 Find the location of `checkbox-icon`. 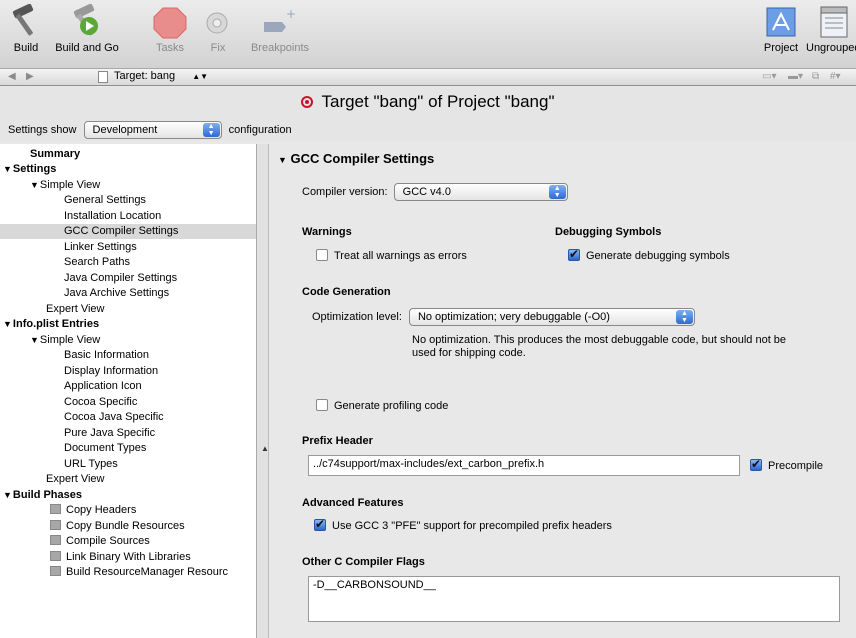

checkbox-icon is located at coordinates (322, 405).